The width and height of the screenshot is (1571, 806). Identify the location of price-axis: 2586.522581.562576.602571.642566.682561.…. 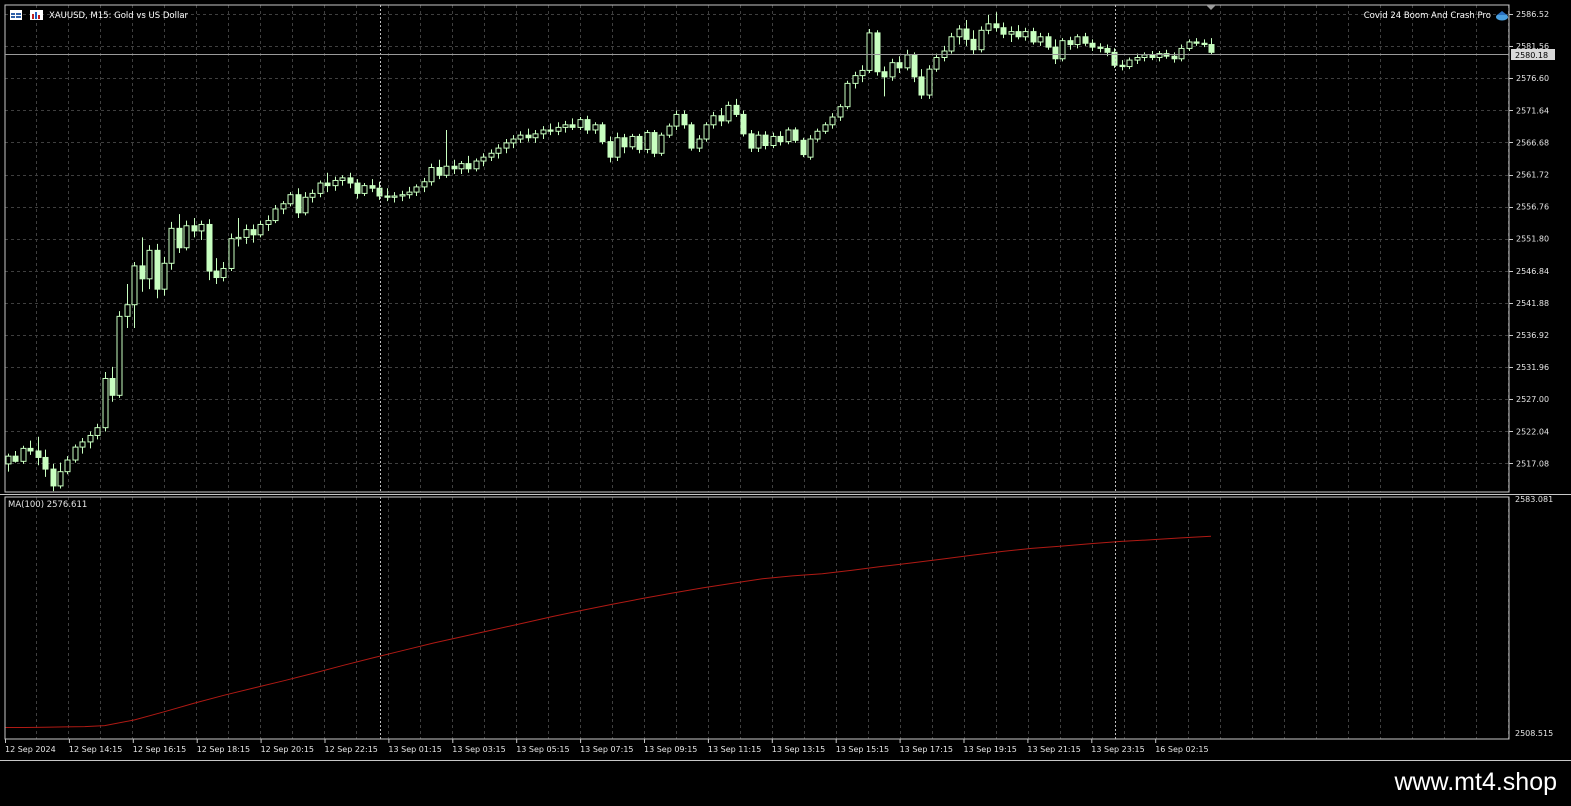
(1529, 239).